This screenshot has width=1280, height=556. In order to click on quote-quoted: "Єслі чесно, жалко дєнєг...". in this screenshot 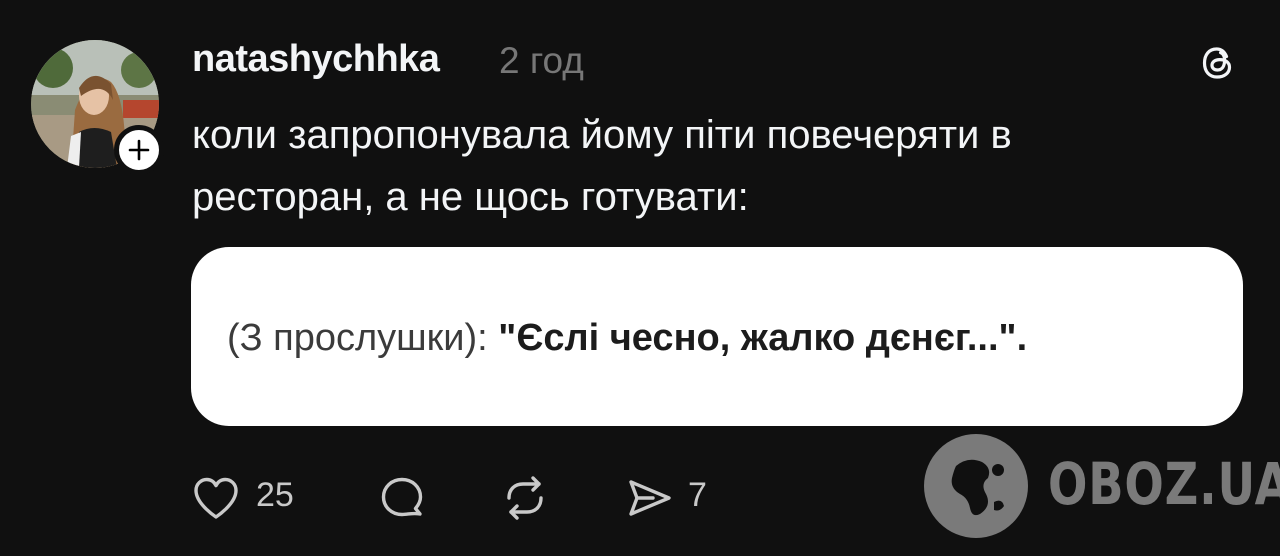, I will do `click(763, 338)`.